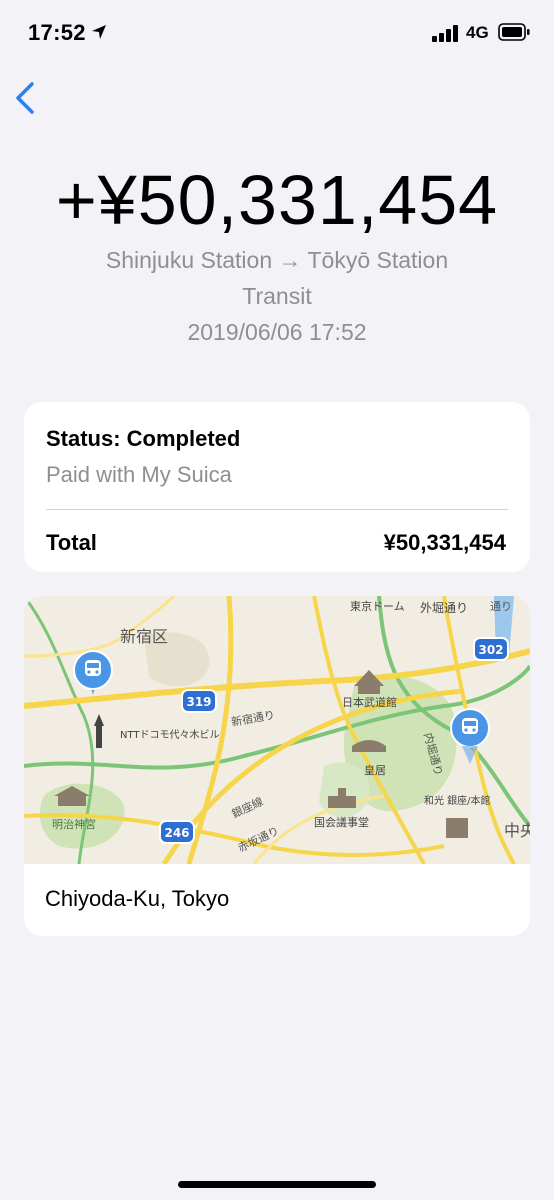 The height and width of the screenshot is (1200, 554). What do you see at coordinates (137, 898) in the screenshot?
I see `location-label: Chiyoda-Ku, Tokyo` at bounding box center [137, 898].